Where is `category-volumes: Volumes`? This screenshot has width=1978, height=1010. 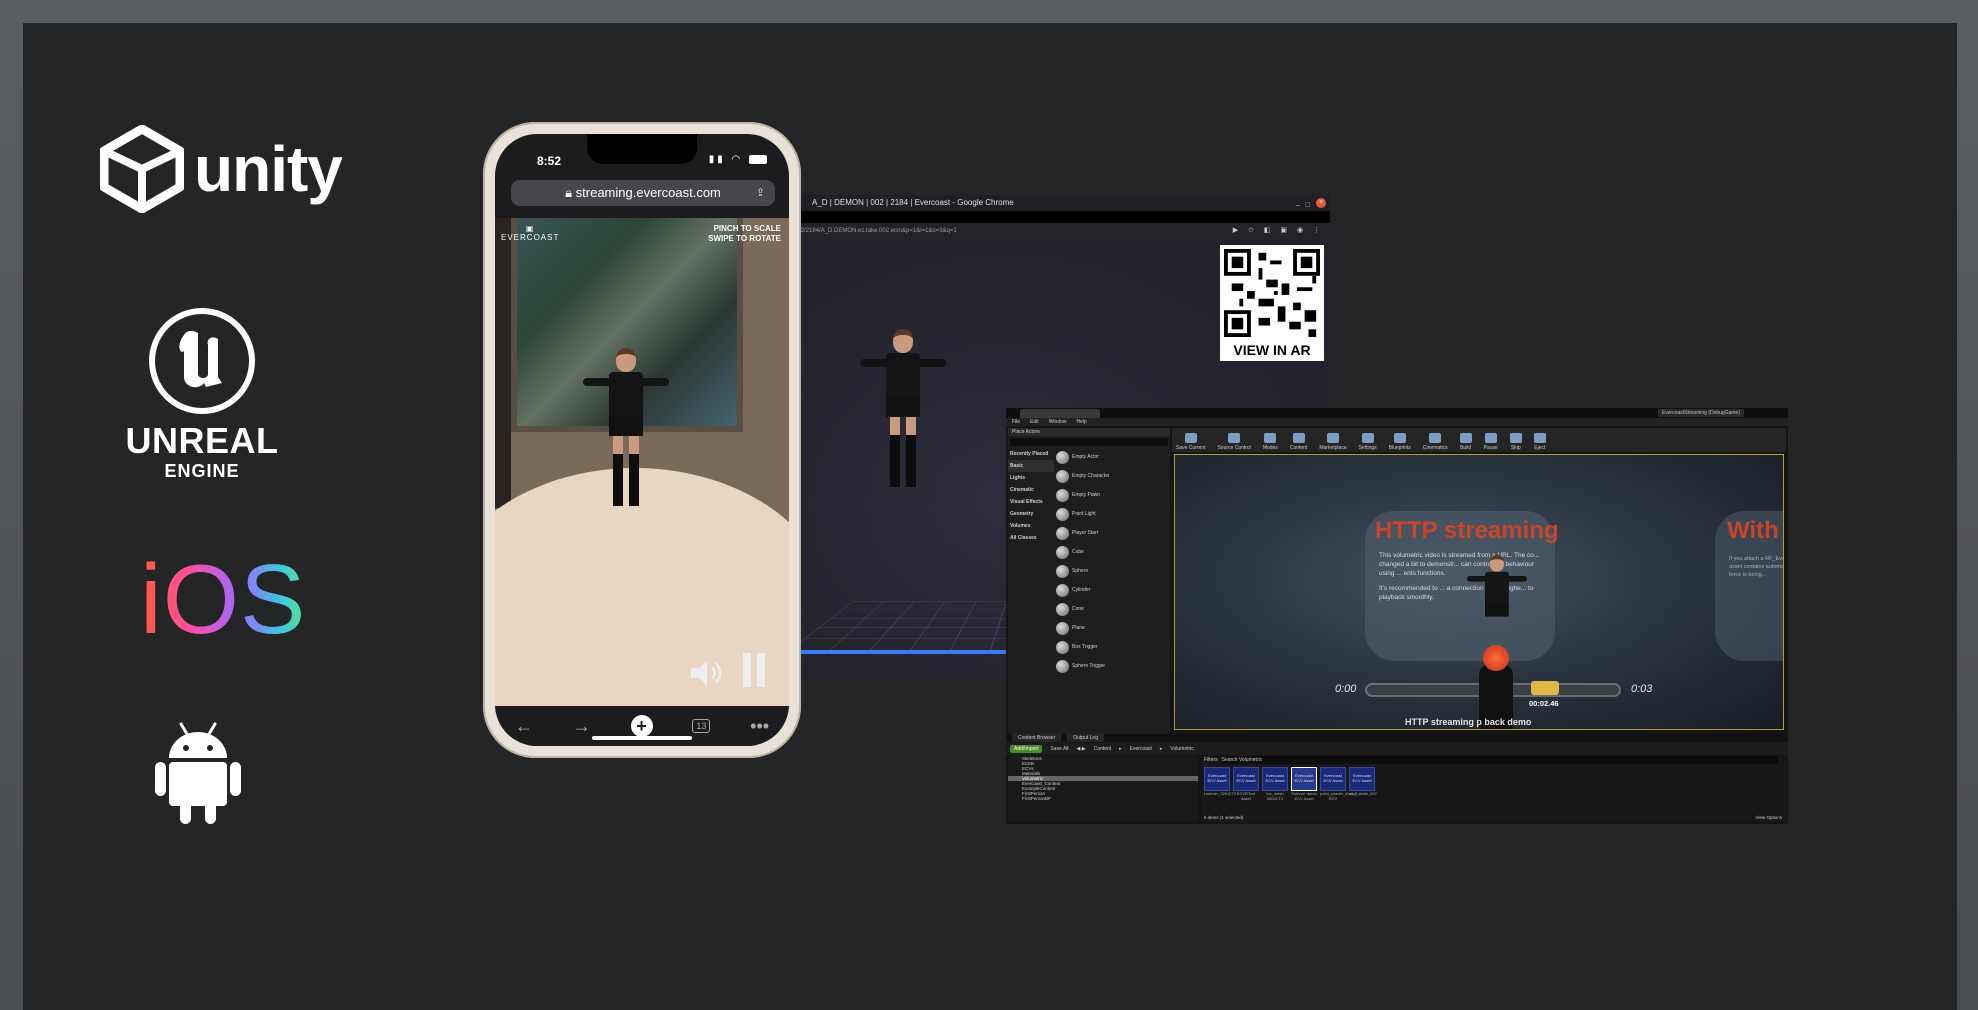
category-volumes: Volumes is located at coordinates (1031, 526).